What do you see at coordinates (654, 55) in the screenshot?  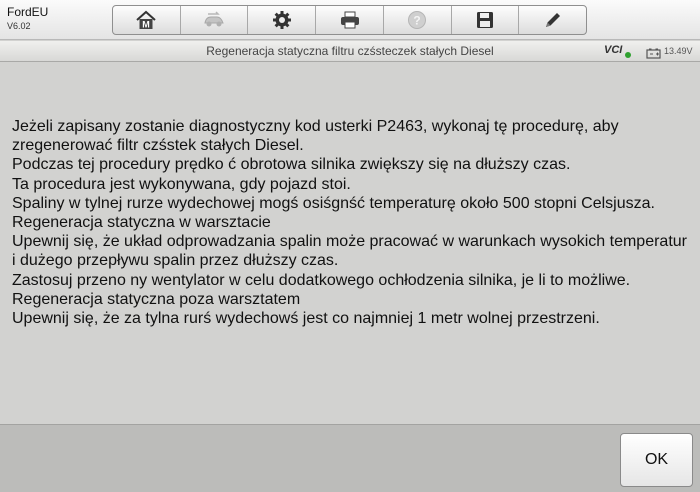 I see `battery-icon` at bounding box center [654, 55].